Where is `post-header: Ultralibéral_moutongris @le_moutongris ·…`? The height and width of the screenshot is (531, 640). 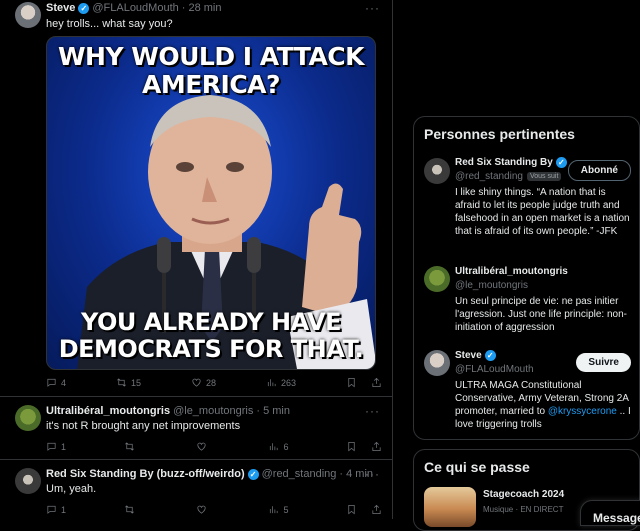
post-header: Ultralibéral_moutongris @le_moutongris ·… is located at coordinates (168, 411).